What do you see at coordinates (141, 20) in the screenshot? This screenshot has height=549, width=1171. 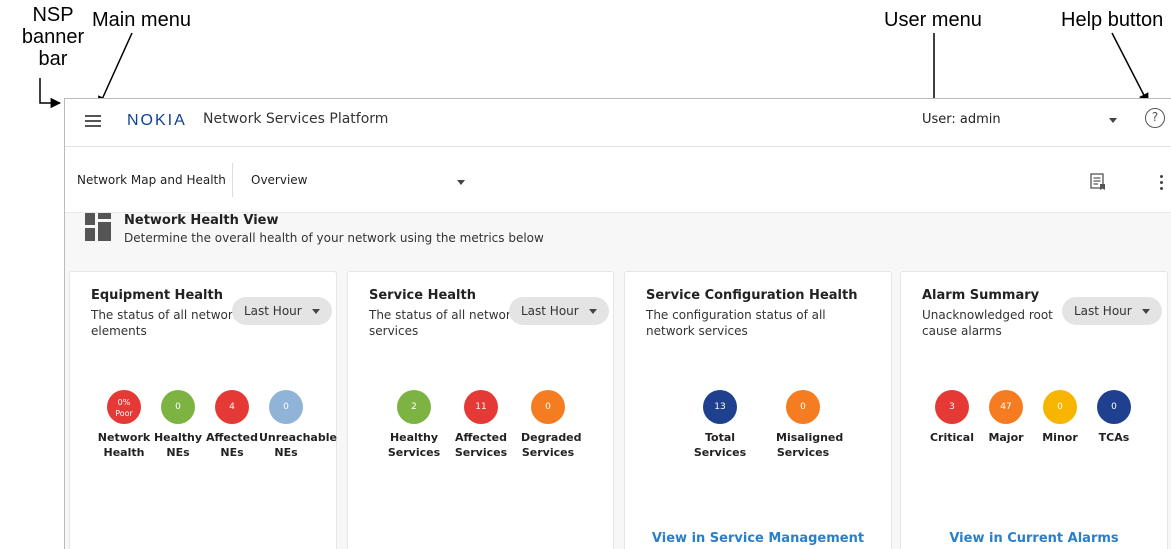 I see `annotation-main-menu: Main menu` at bounding box center [141, 20].